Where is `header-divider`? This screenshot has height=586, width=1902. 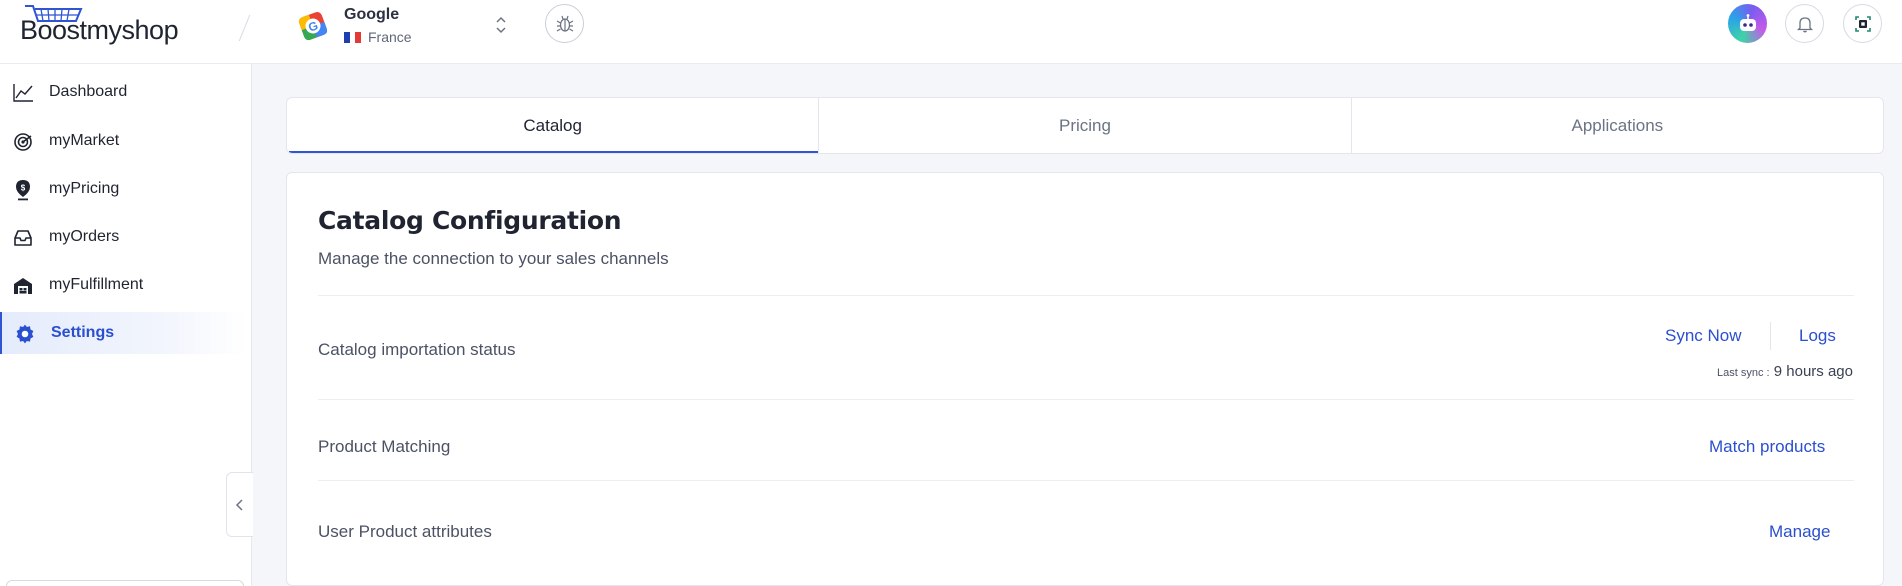
header-divider is located at coordinates (244, 28).